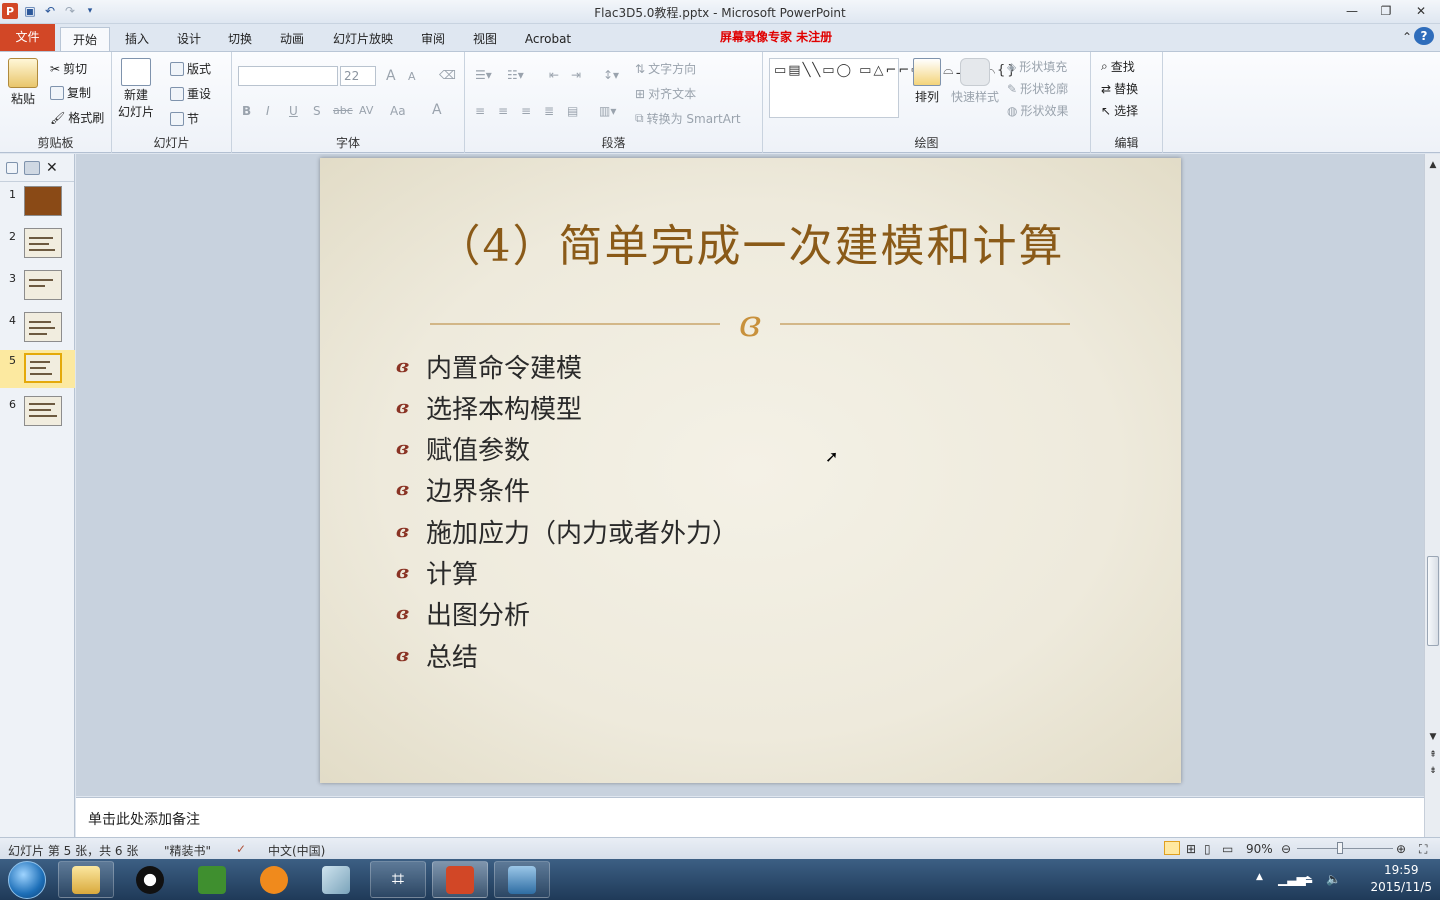 This screenshot has width=1440, height=900. I want to click on replace-button: ⇄ 替换, so click(1119, 88).